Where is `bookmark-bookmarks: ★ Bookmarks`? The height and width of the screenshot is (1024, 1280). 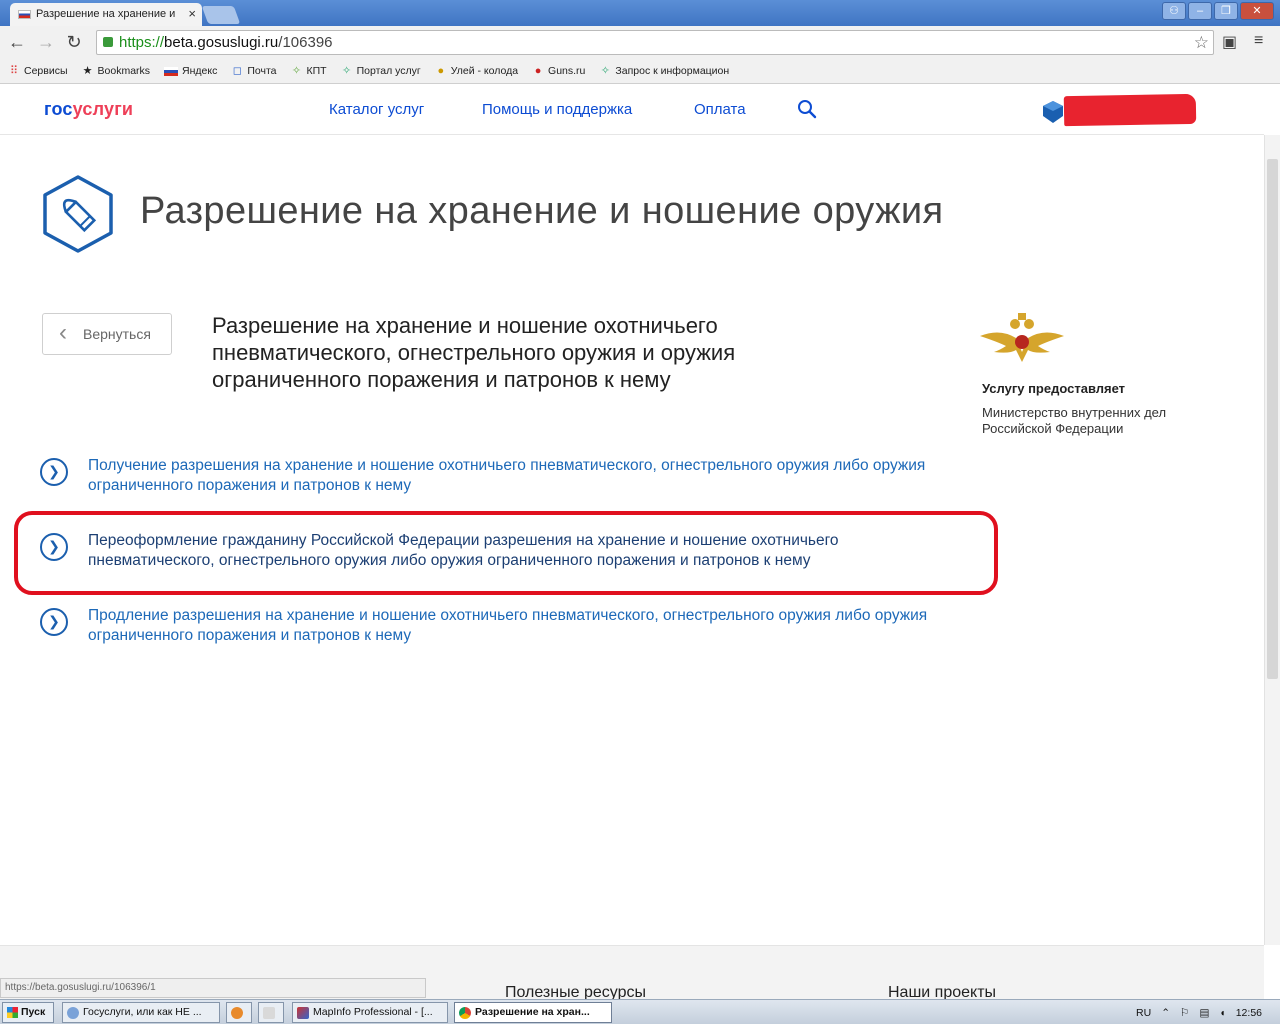
bookmark-bookmarks: ★ Bookmarks is located at coordinates (116, 71).